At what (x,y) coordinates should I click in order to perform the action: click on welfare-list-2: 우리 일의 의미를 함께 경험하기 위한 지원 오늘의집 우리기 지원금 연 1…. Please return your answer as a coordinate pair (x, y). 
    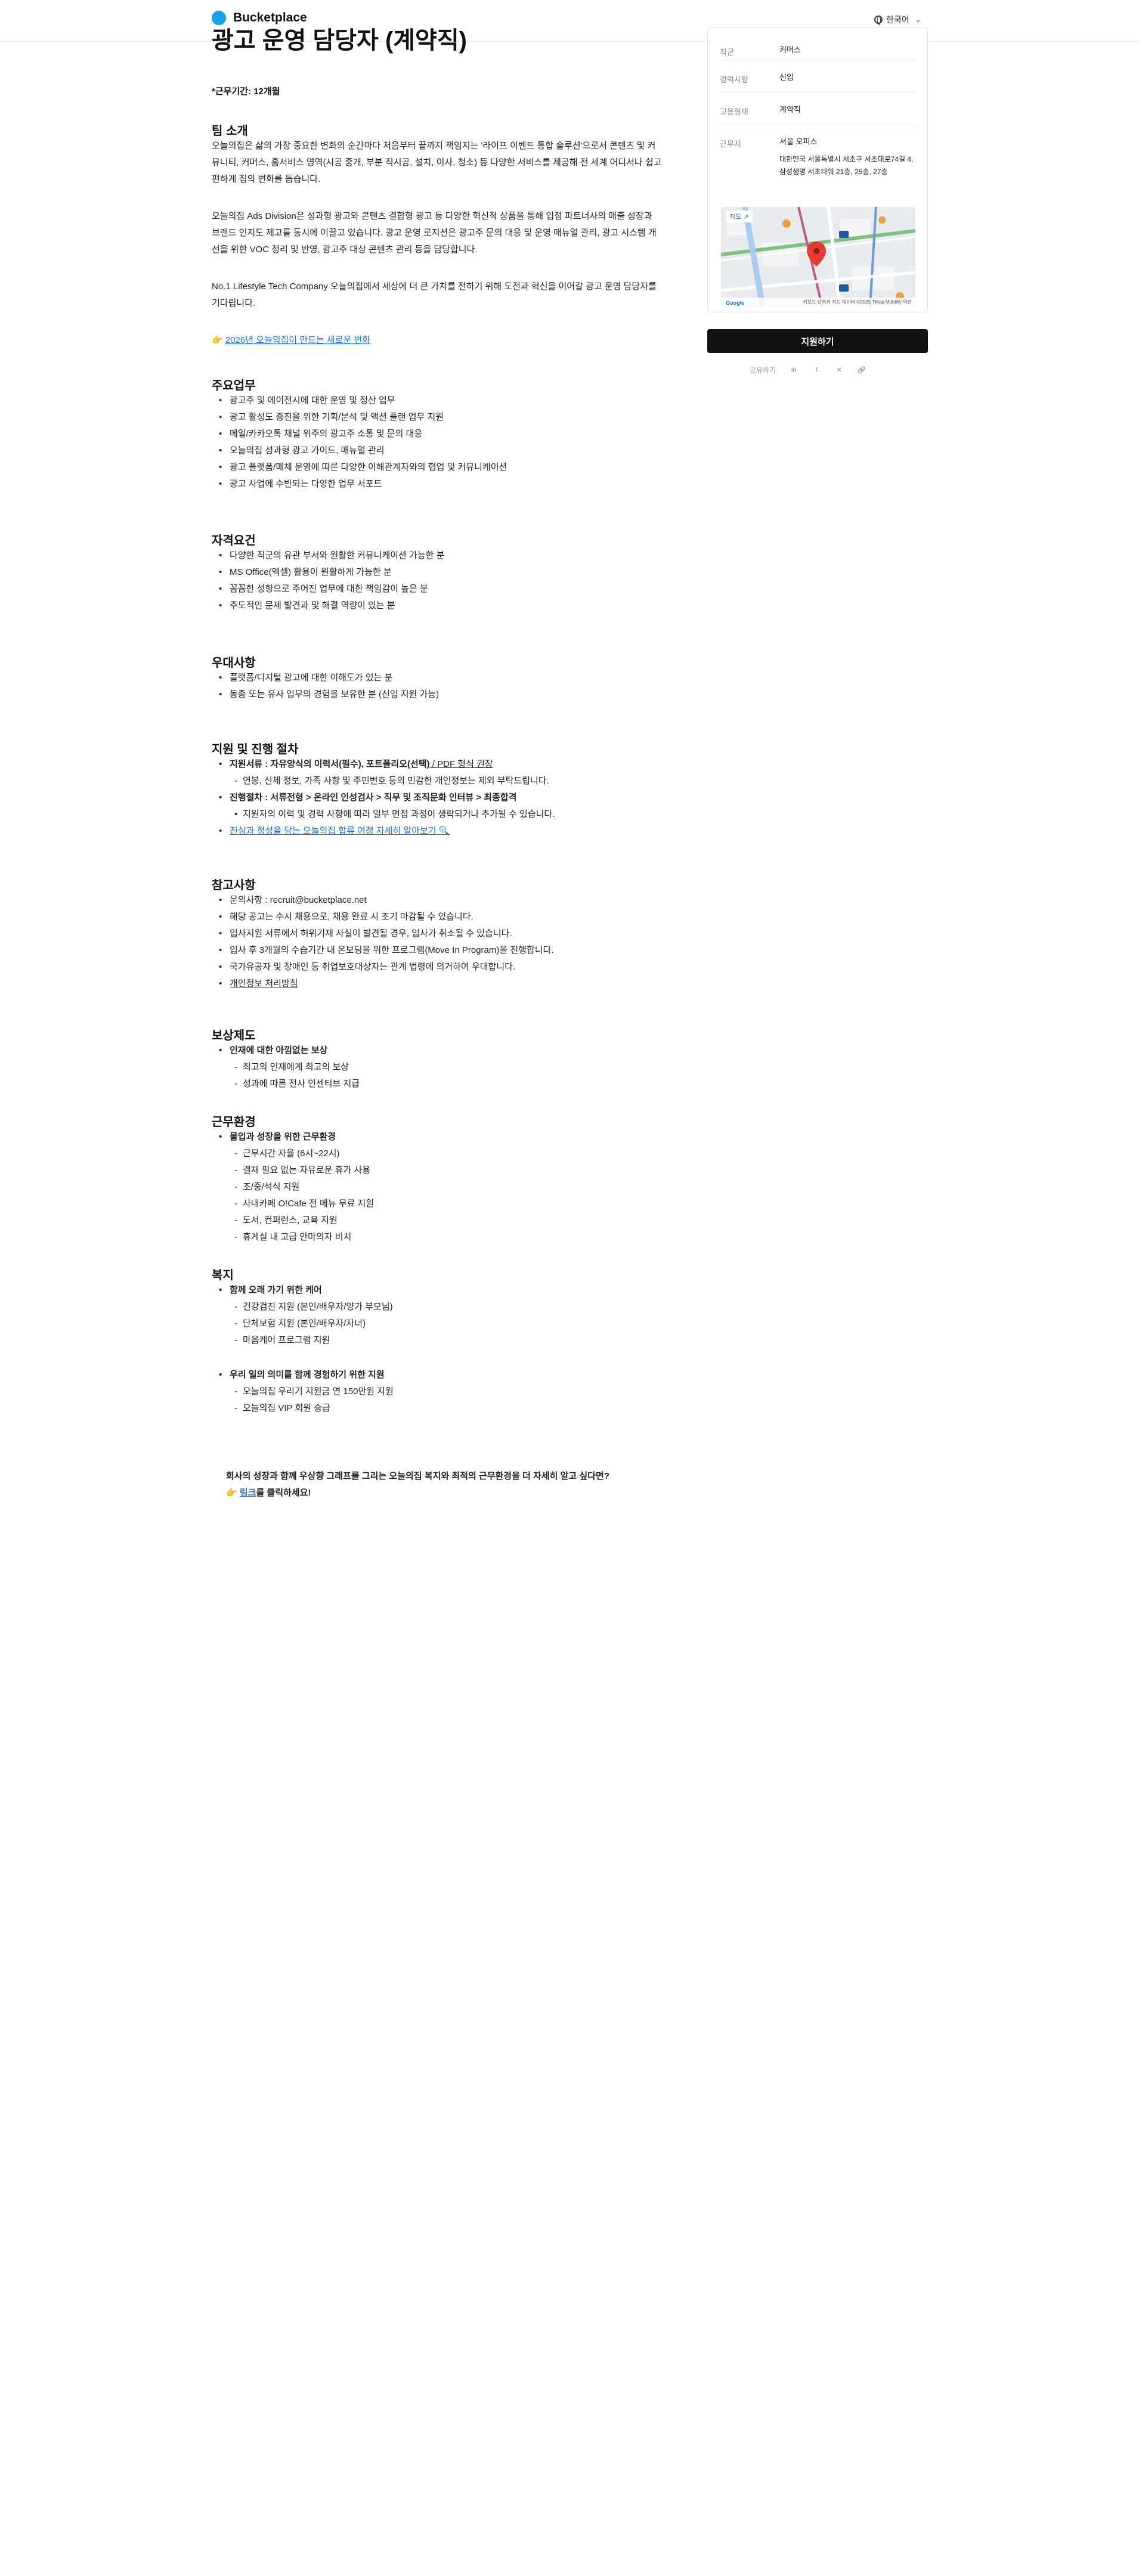
    Looking at the image, I should click on (438, 1392).